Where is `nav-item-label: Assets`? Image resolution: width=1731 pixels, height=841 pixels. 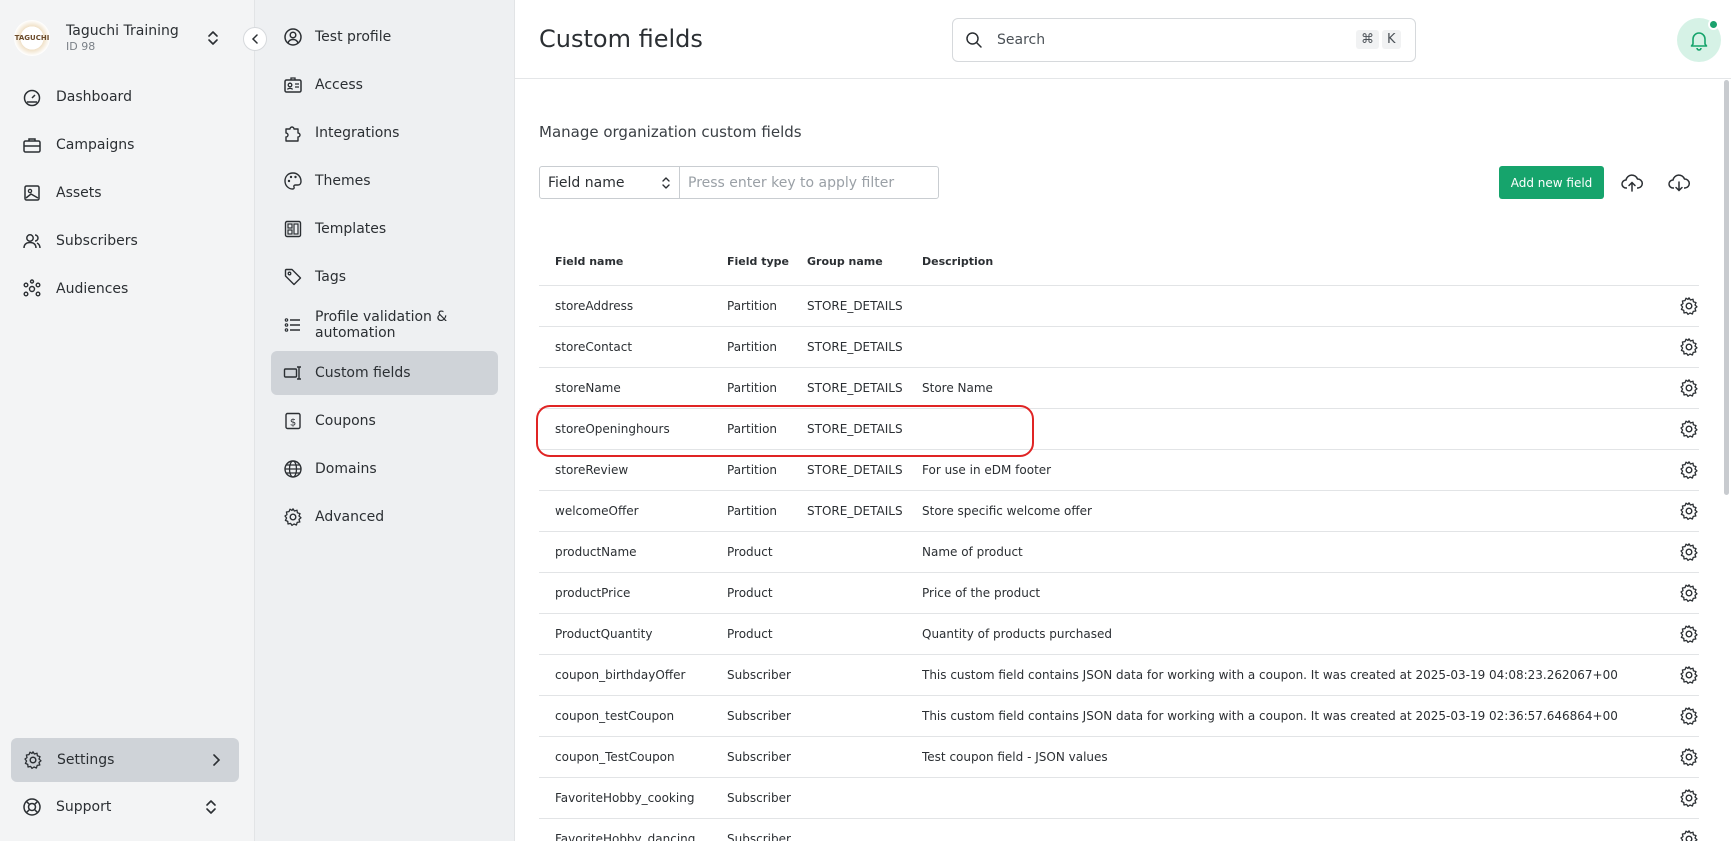 nav-item-label: Assets is located at coordinates (79, 193).